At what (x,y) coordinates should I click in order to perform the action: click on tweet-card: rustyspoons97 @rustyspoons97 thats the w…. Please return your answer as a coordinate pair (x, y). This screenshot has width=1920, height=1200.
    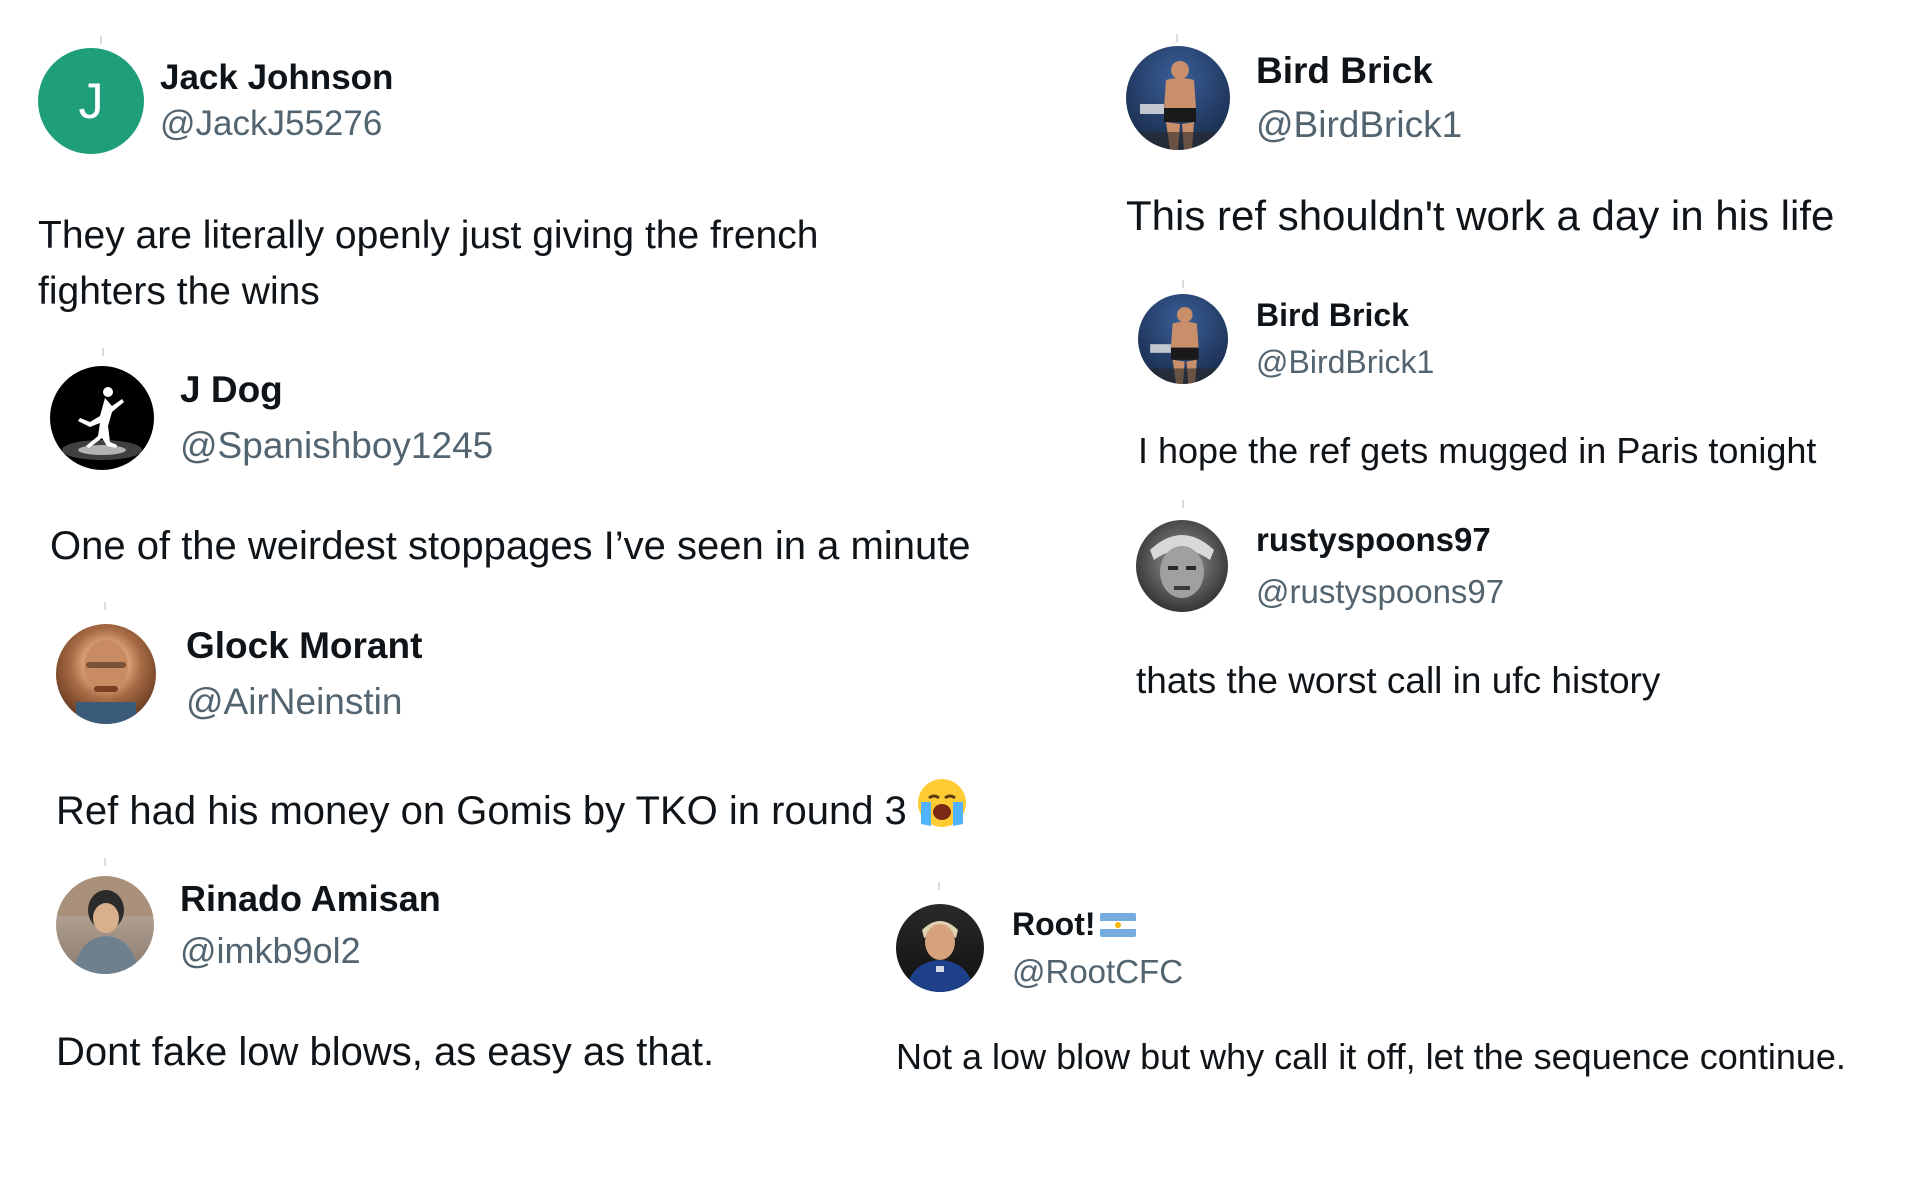
    Looking at the image, I should click on (1516, 601).